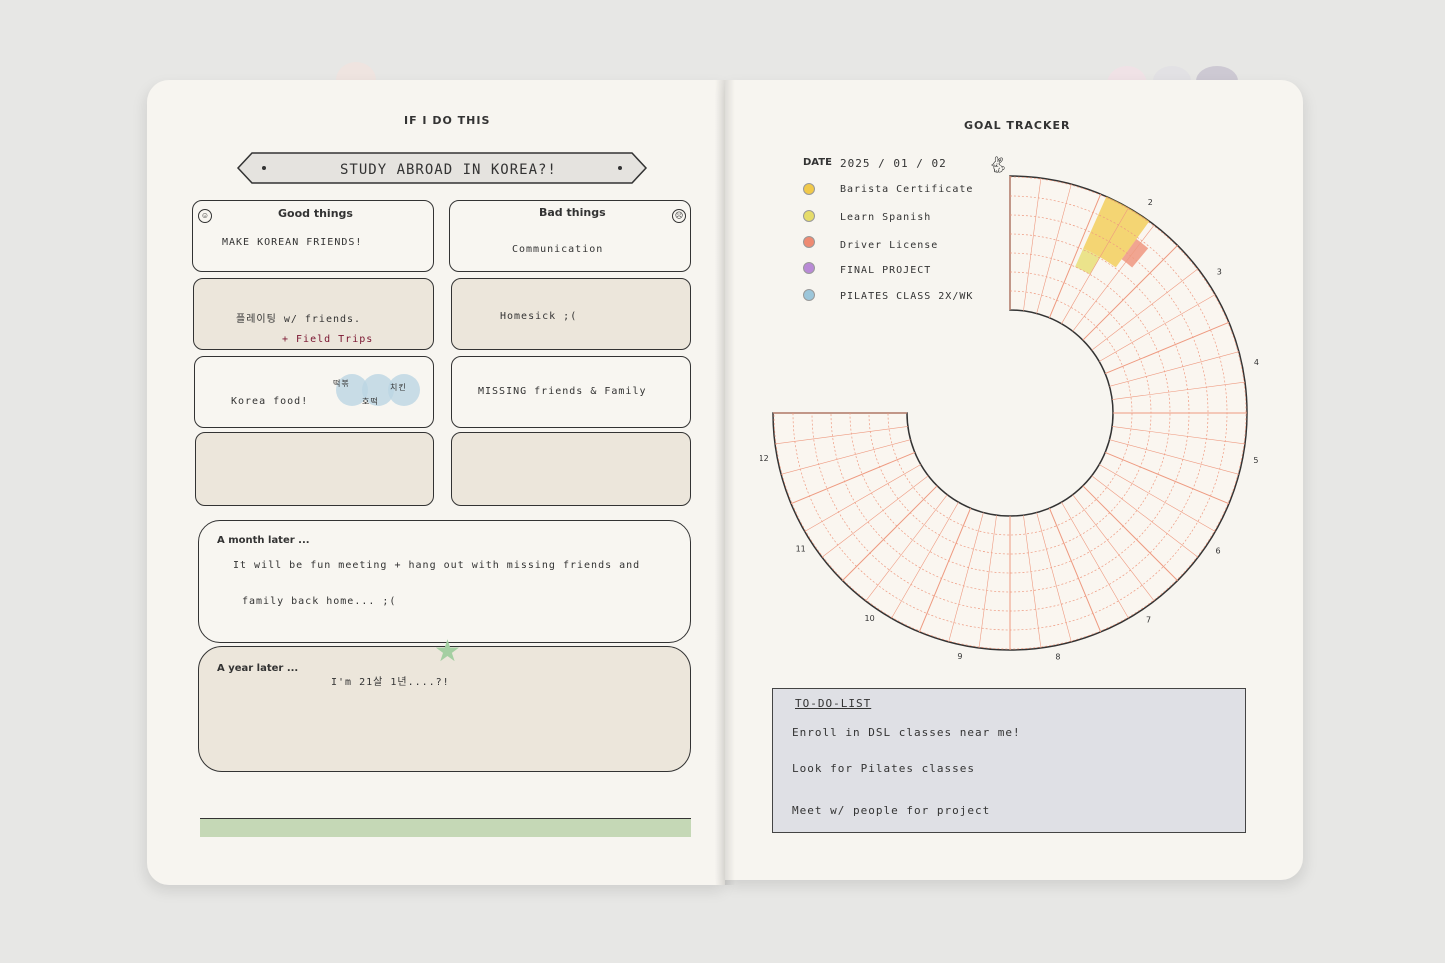 This screenshot has height=963, width=1445. Describe the element at coordinates (1219, 271) in the screenshot. I see `tracker-month-number: 3` at that location.